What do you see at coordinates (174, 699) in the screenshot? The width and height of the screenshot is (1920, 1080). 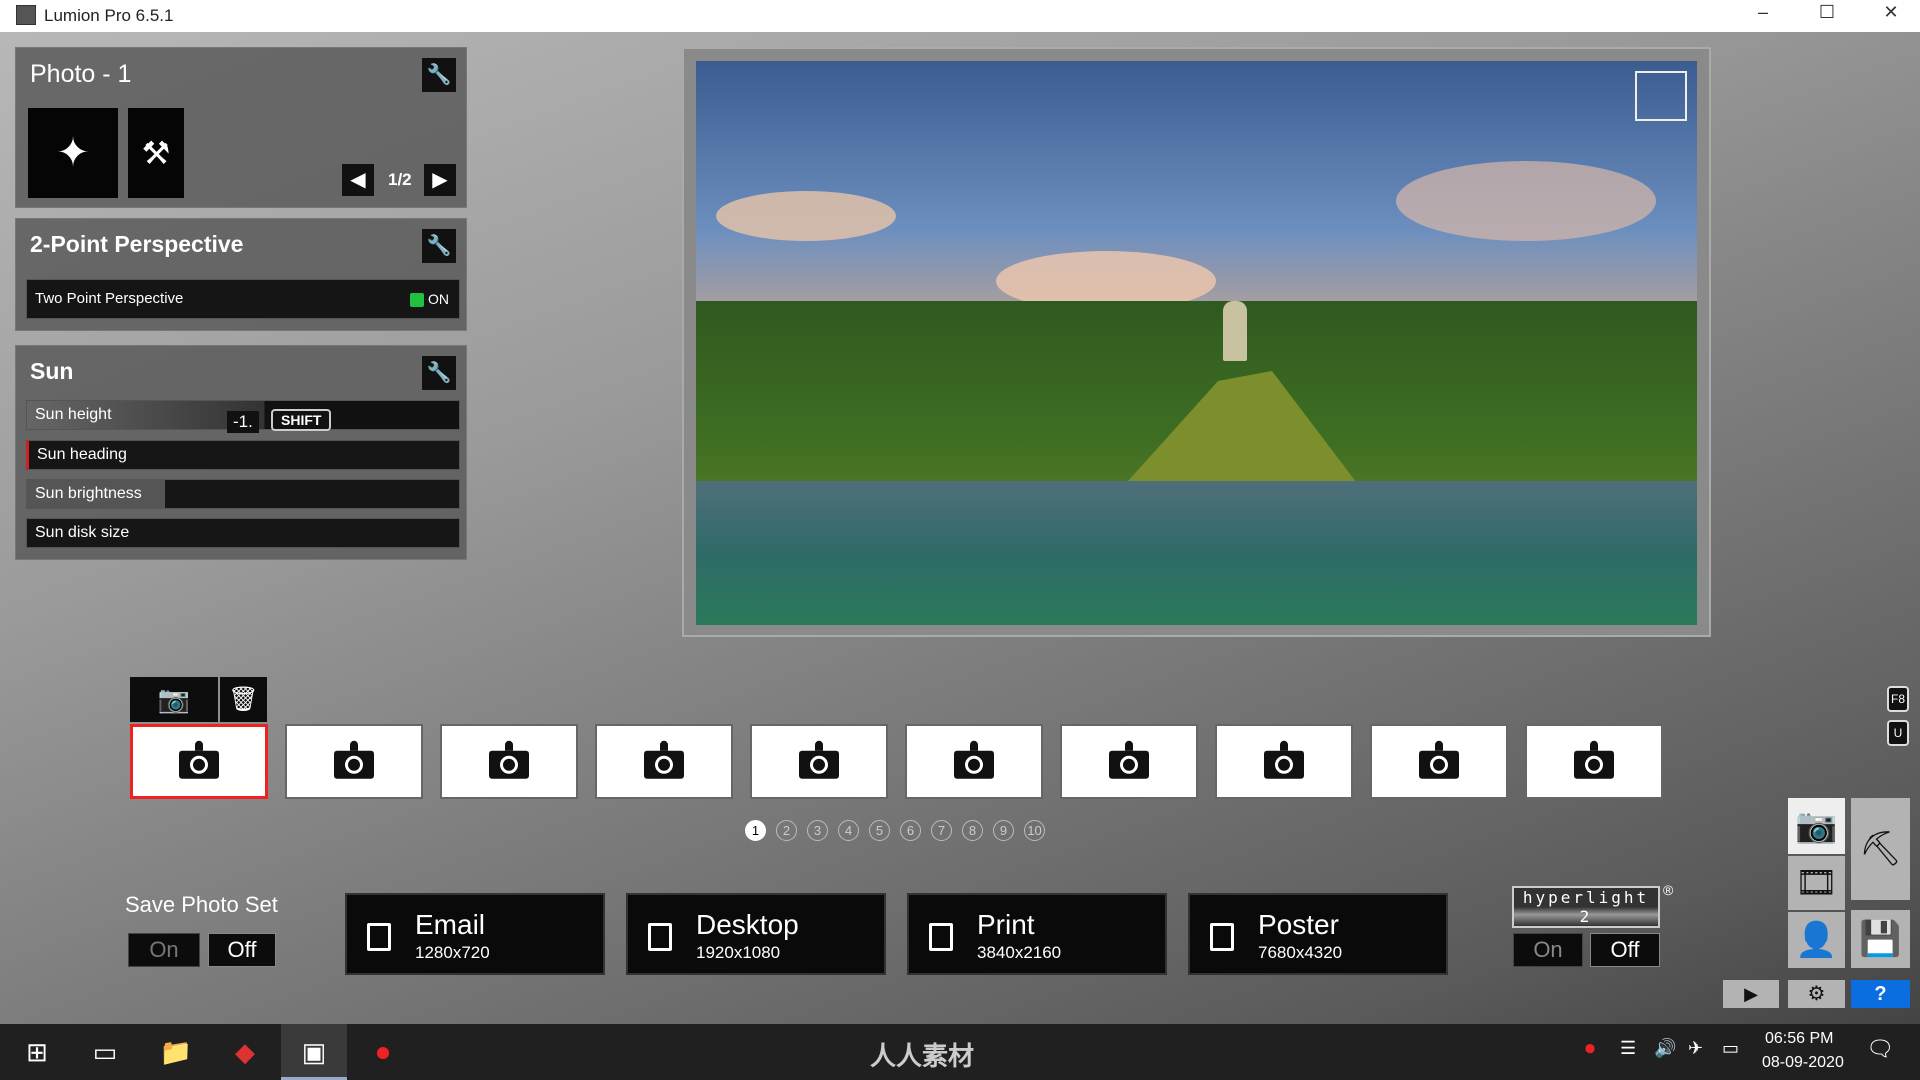 I see `take-photo-button: 📷` at bounding box center [174, 699].